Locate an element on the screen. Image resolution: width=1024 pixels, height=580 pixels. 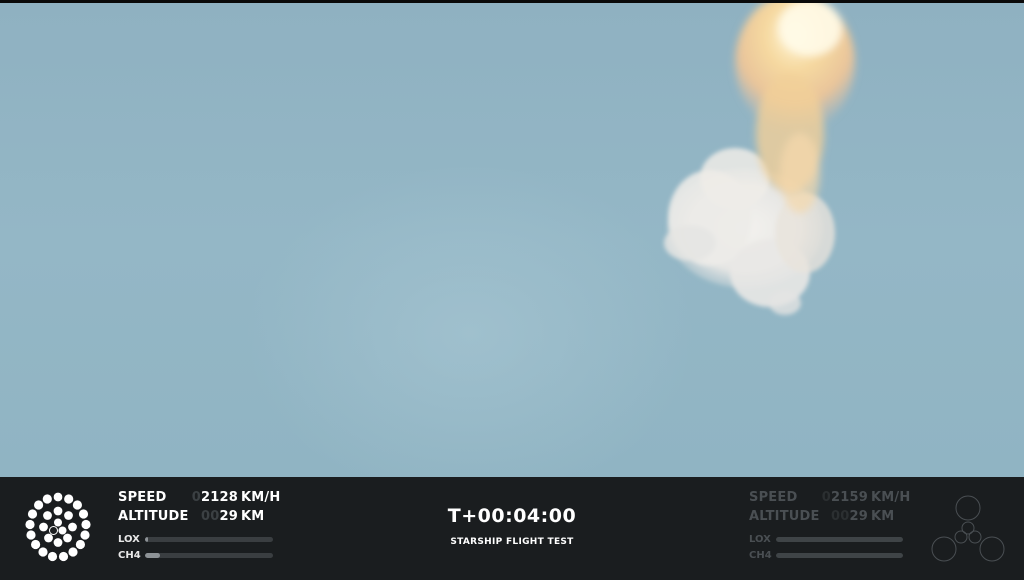
ship-ch4-fill is located at coordinates (839, 555).